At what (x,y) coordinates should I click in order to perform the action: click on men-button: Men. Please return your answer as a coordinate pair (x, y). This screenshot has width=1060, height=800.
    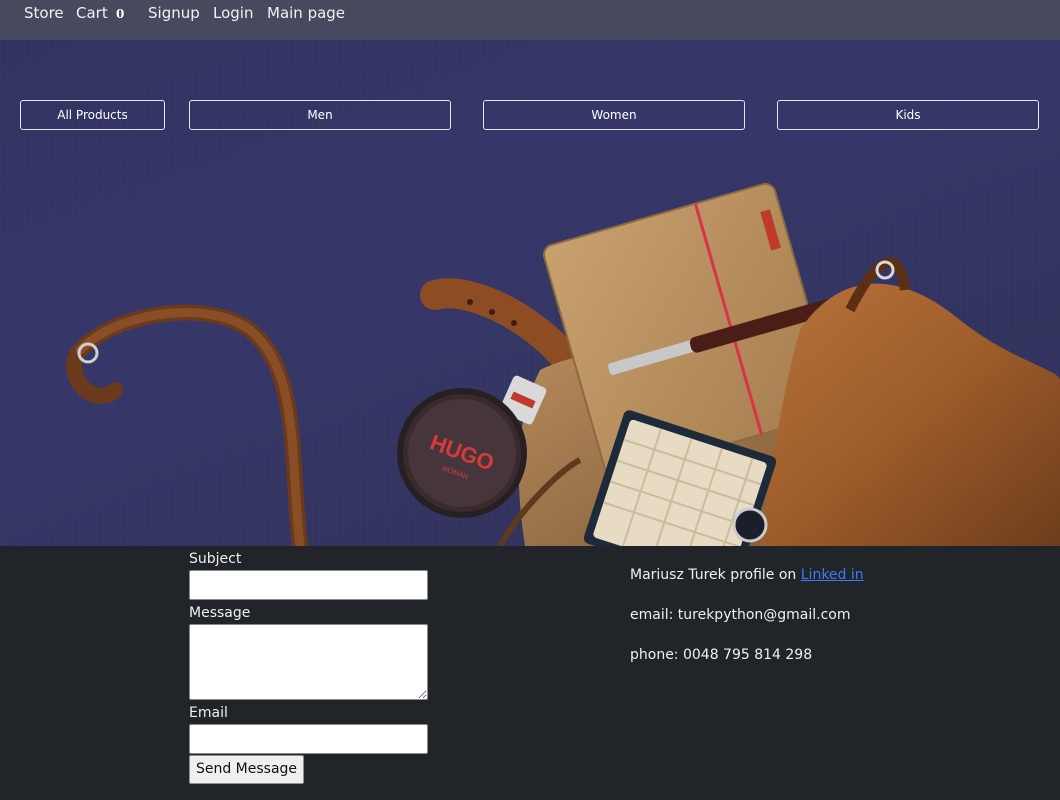
    Looking at the image, I should click on (320, 115).